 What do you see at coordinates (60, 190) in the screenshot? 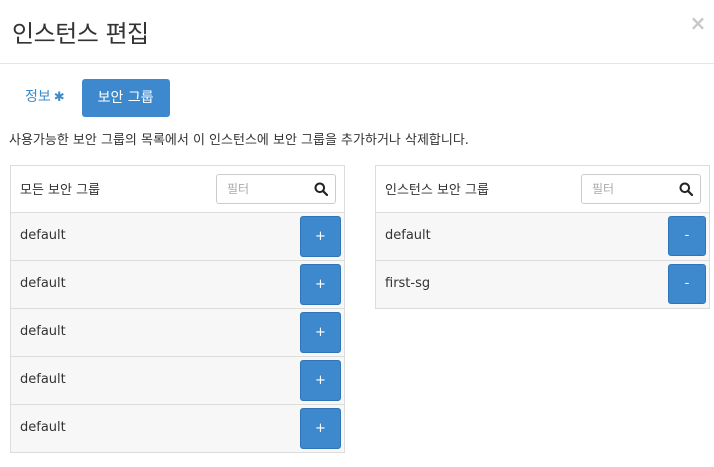
I see `available-groups-title: 모든 보안 그룹` at bounding box center [60, 190].